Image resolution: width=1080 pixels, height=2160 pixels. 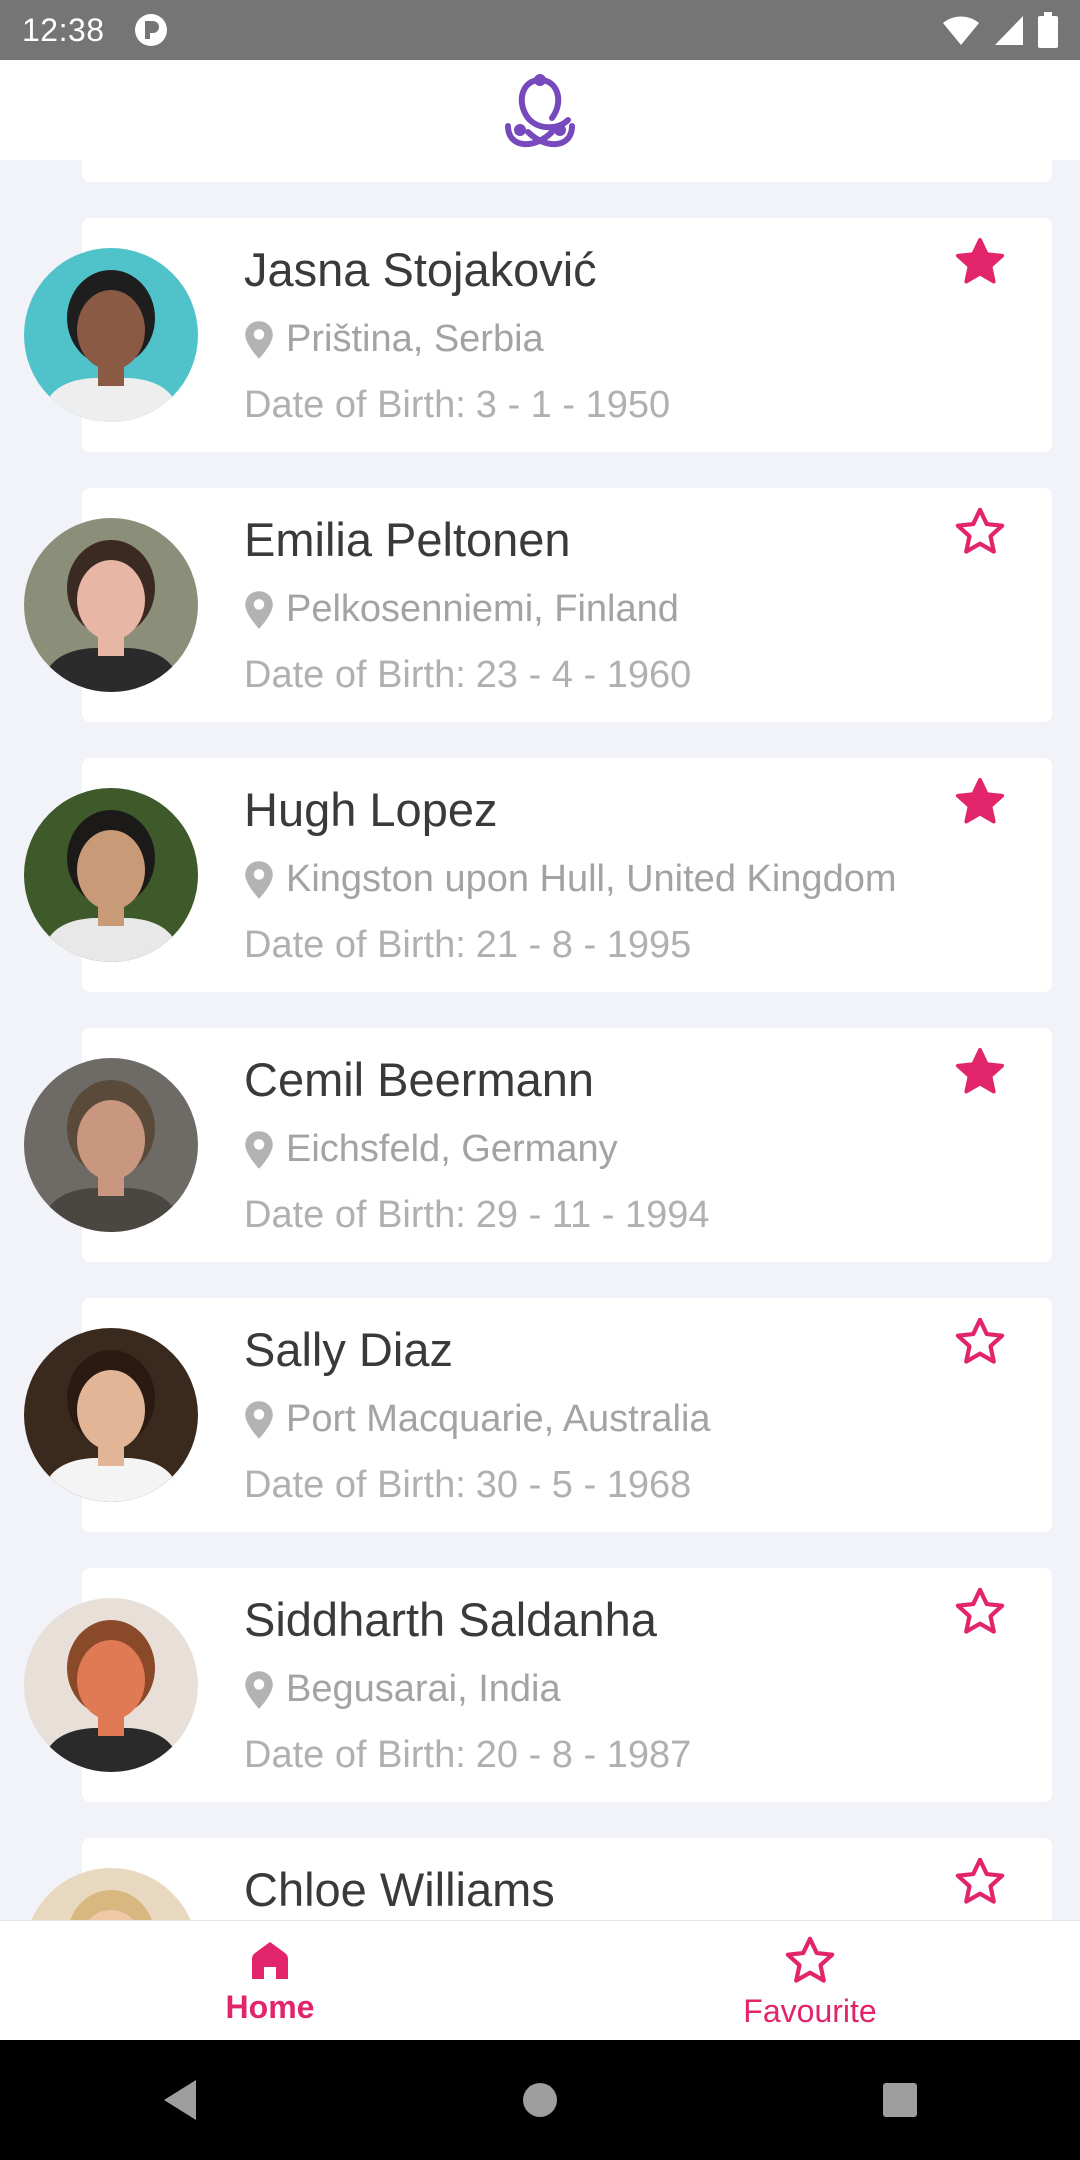 What do you see at coordinates (399, 1889) in the screenshot?
I see `person-name: Chloe Williams` at bounding box center [399, 1889].